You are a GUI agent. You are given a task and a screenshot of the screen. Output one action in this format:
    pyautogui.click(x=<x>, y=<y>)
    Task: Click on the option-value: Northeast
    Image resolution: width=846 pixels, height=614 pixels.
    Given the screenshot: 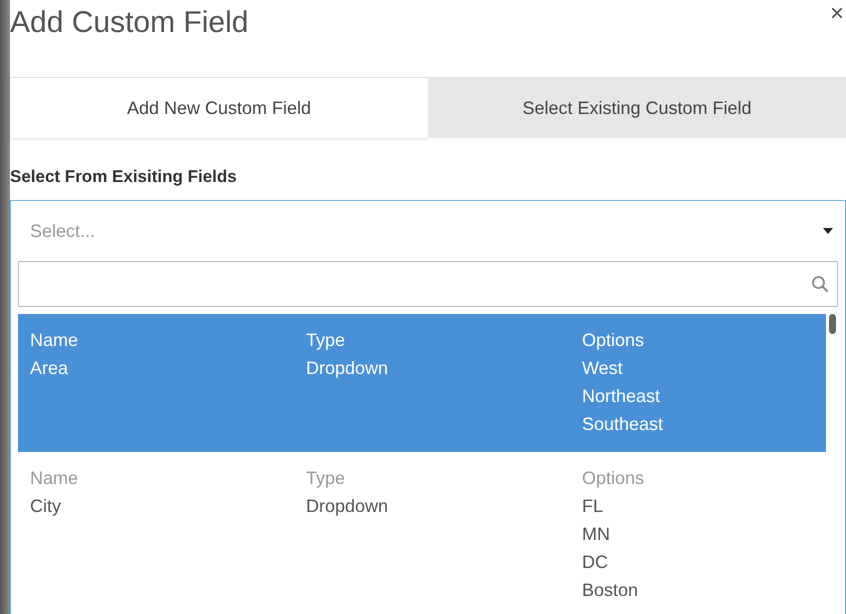 What is the action you would take?
    pyautogui.click(x=622, y=396)
    